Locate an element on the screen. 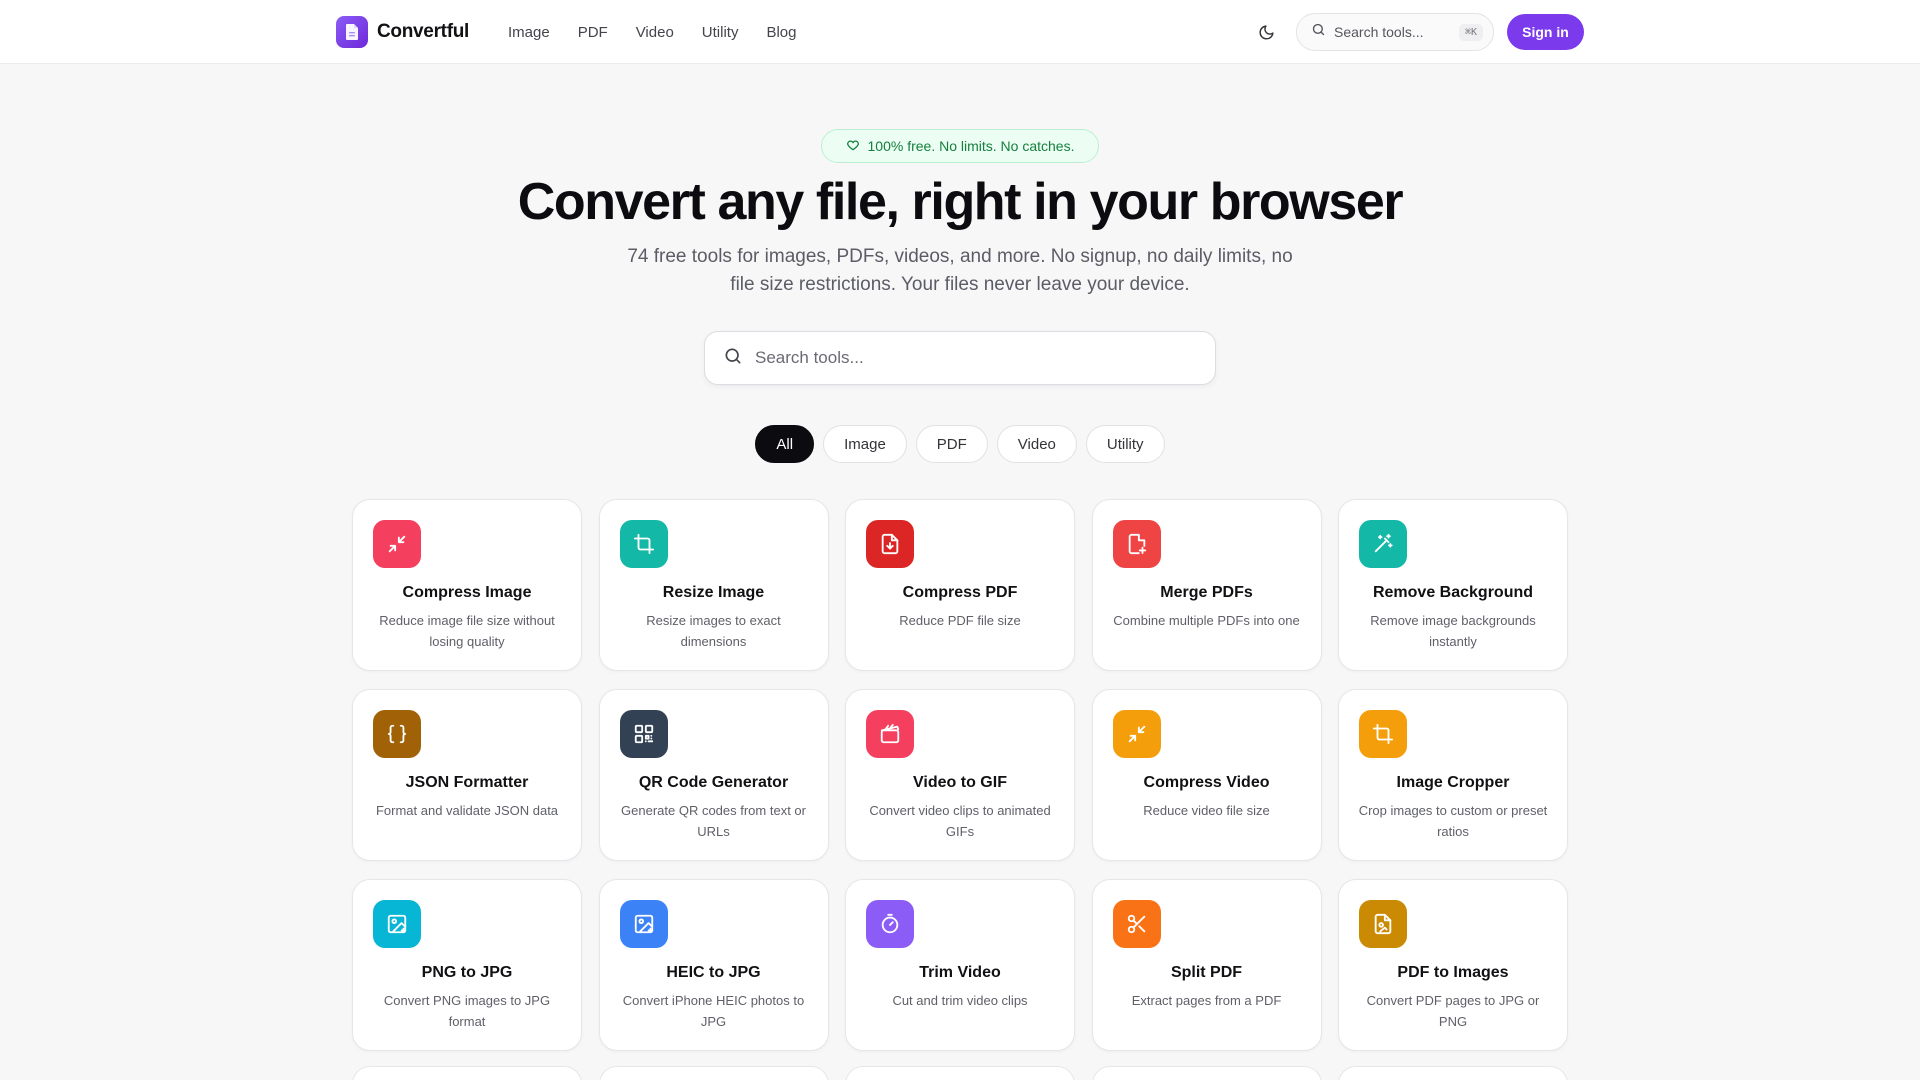  tool-description: Convert iPhone HEIC photos to JPG is located at coordinates (713, 1011).